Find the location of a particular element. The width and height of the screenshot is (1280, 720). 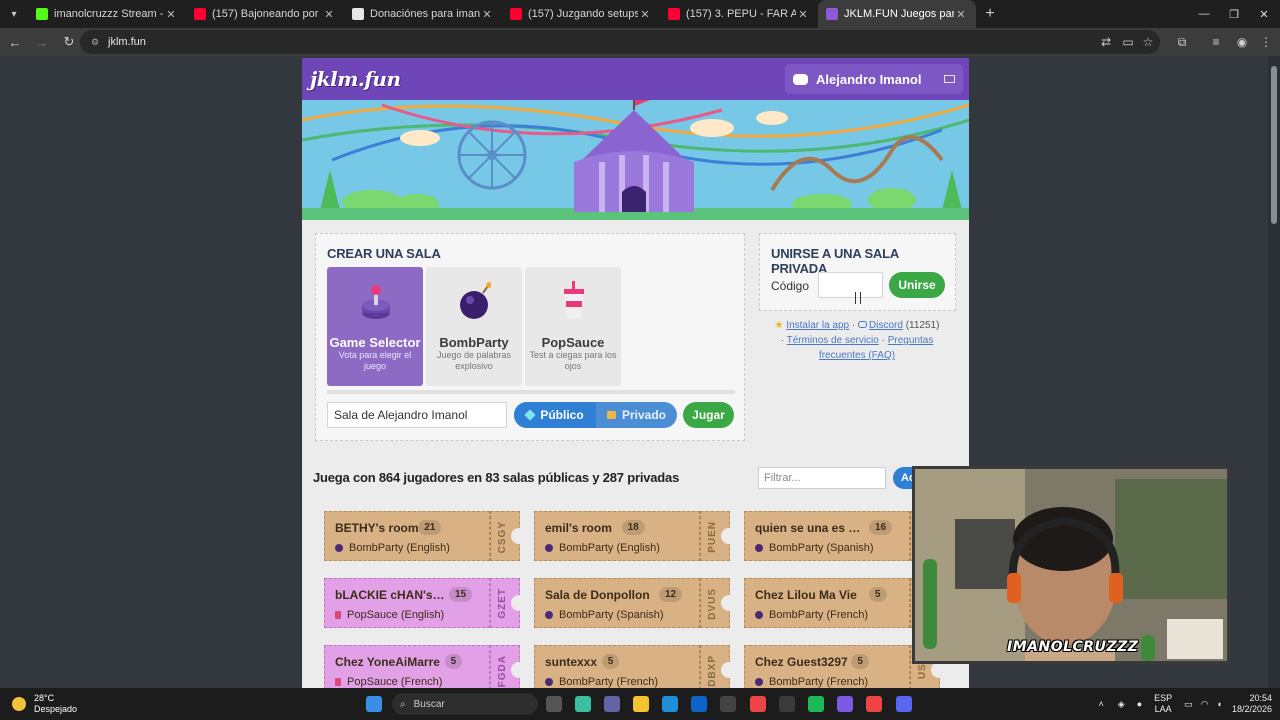

chrome-active-icon is located at coordinates (874, 704).